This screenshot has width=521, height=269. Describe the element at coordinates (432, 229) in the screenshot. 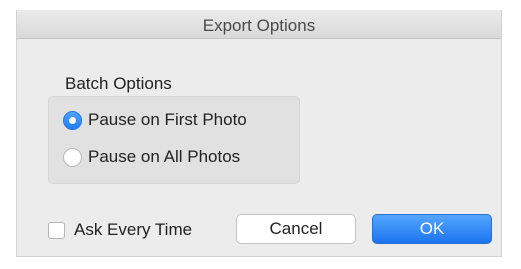

I see `ok-button: OK` at that location.